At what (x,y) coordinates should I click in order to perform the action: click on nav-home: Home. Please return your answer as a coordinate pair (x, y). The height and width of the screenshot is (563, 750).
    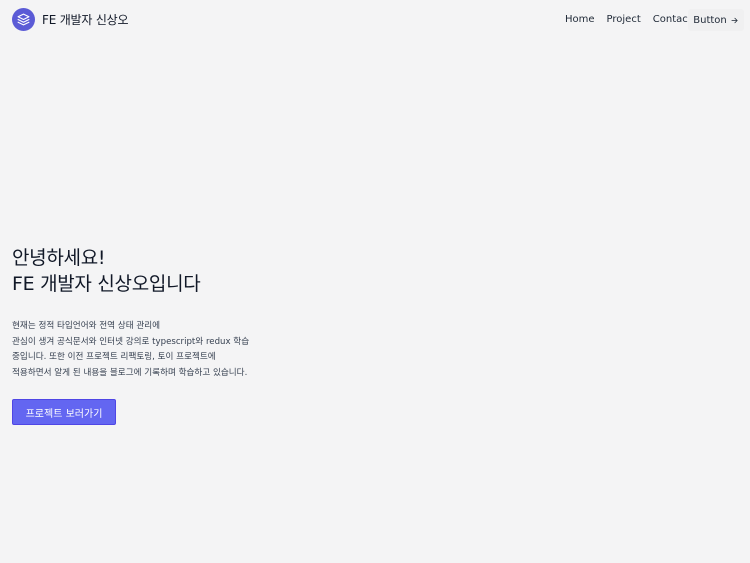
    Looking at the image, I should click on (580, 19).